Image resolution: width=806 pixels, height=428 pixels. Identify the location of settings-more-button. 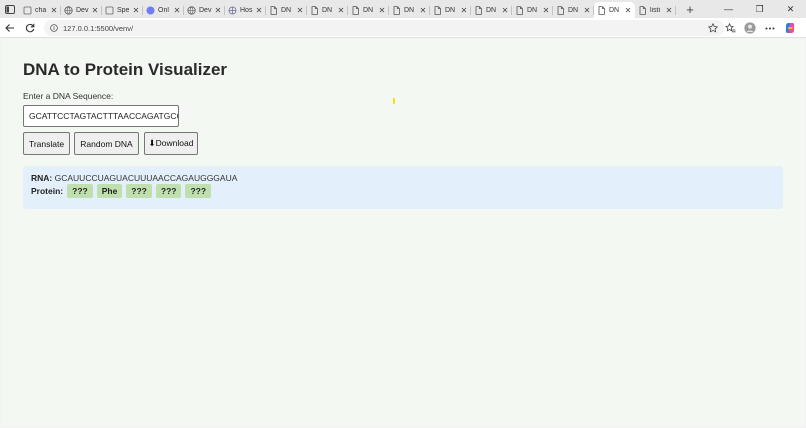
(770, 28).